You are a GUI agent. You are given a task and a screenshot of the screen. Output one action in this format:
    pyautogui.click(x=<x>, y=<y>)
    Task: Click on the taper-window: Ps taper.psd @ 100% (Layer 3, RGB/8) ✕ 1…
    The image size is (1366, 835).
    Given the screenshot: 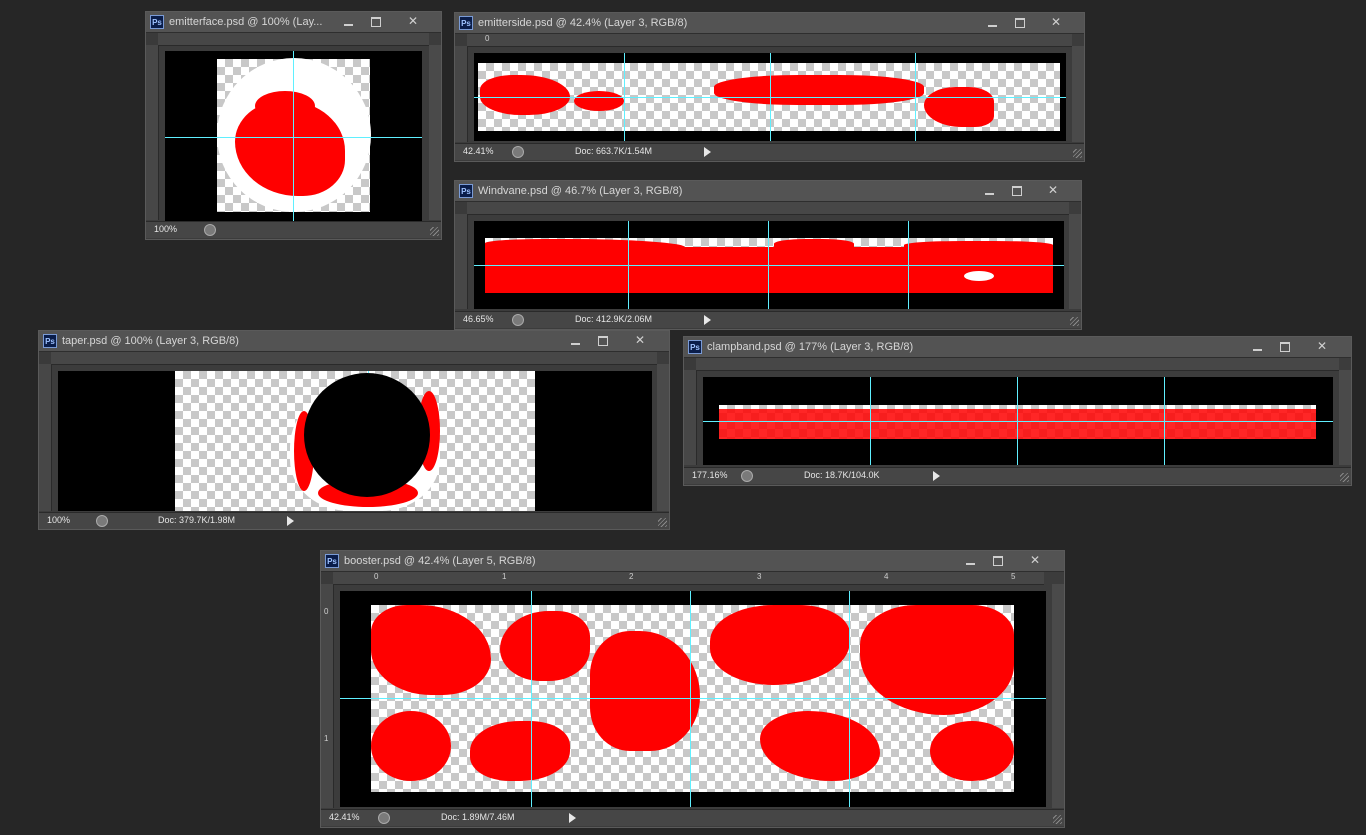 What is the action you would take?
    pyautogui.click(x=354, y=430)
    